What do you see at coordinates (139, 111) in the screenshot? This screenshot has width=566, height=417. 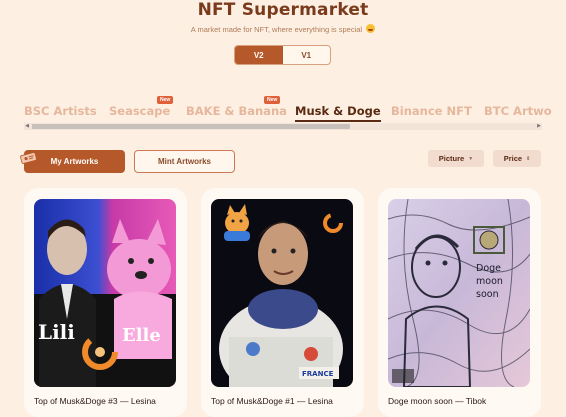 I see `tab-seascape: Seascape` at bounding box center [139, 111].